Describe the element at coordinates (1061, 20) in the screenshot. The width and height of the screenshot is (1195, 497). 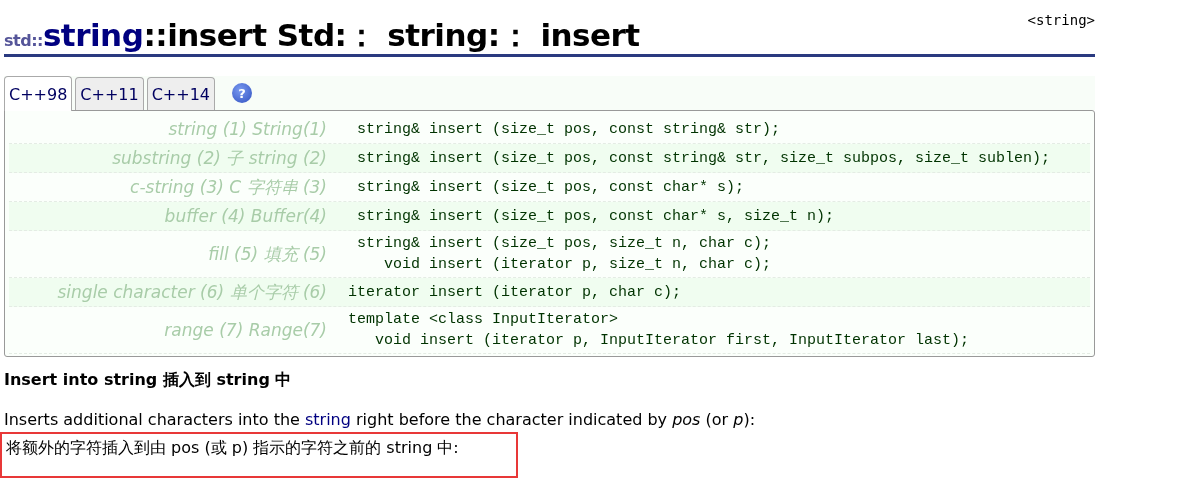
I see `header-file-link: <string>` at that location.